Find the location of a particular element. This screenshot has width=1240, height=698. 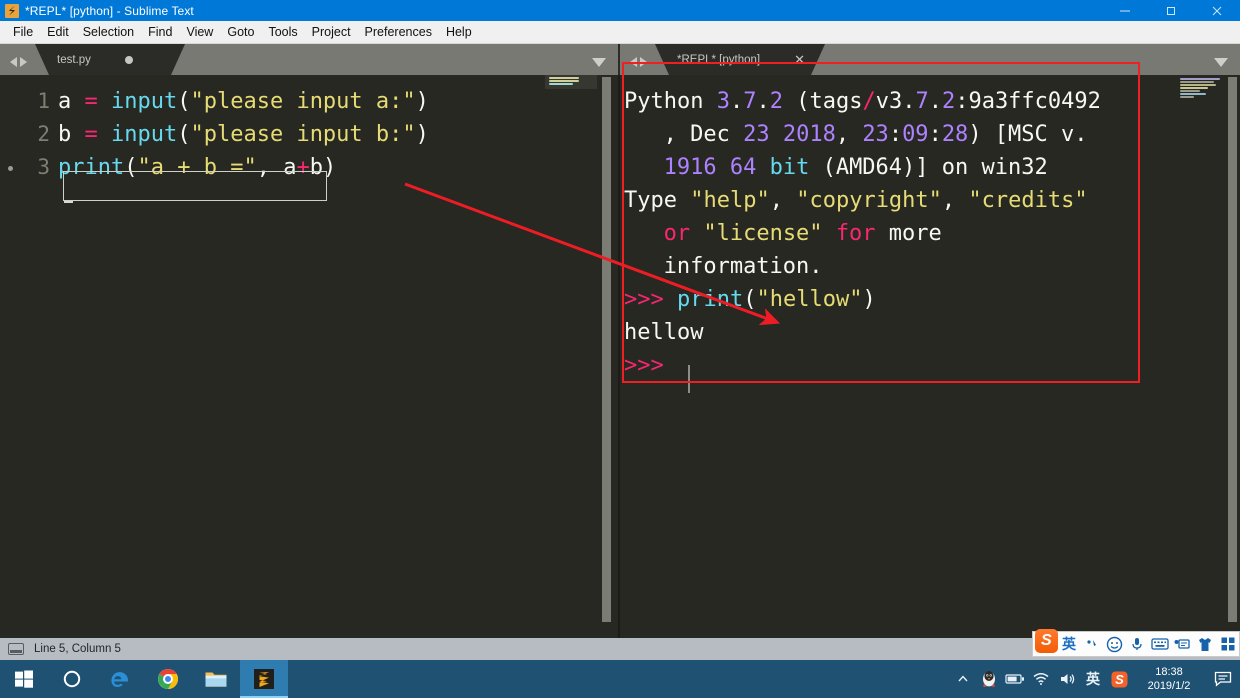

menu-goto: Goto is located at coordinates (240, 32).